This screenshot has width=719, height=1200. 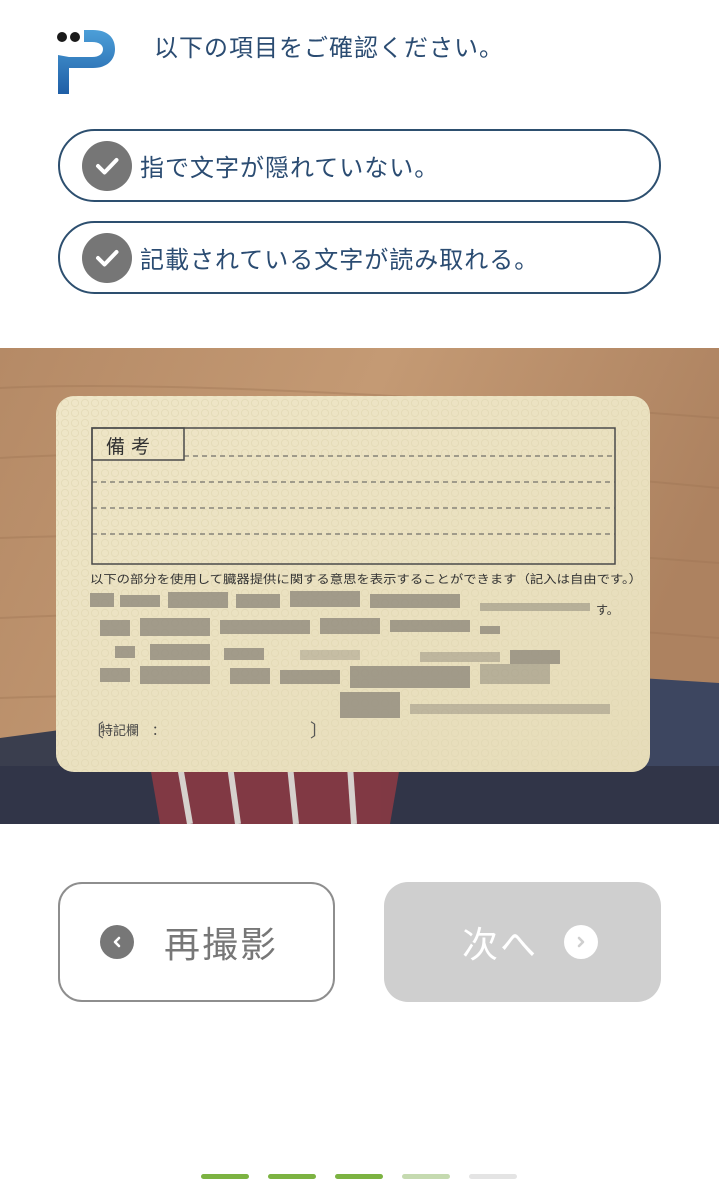 What do you see at coordinates (290, 168) in the screenshot?
I see `checklist-item-label: 指で文字が隠れていない。` at bounding box center [290, 168].